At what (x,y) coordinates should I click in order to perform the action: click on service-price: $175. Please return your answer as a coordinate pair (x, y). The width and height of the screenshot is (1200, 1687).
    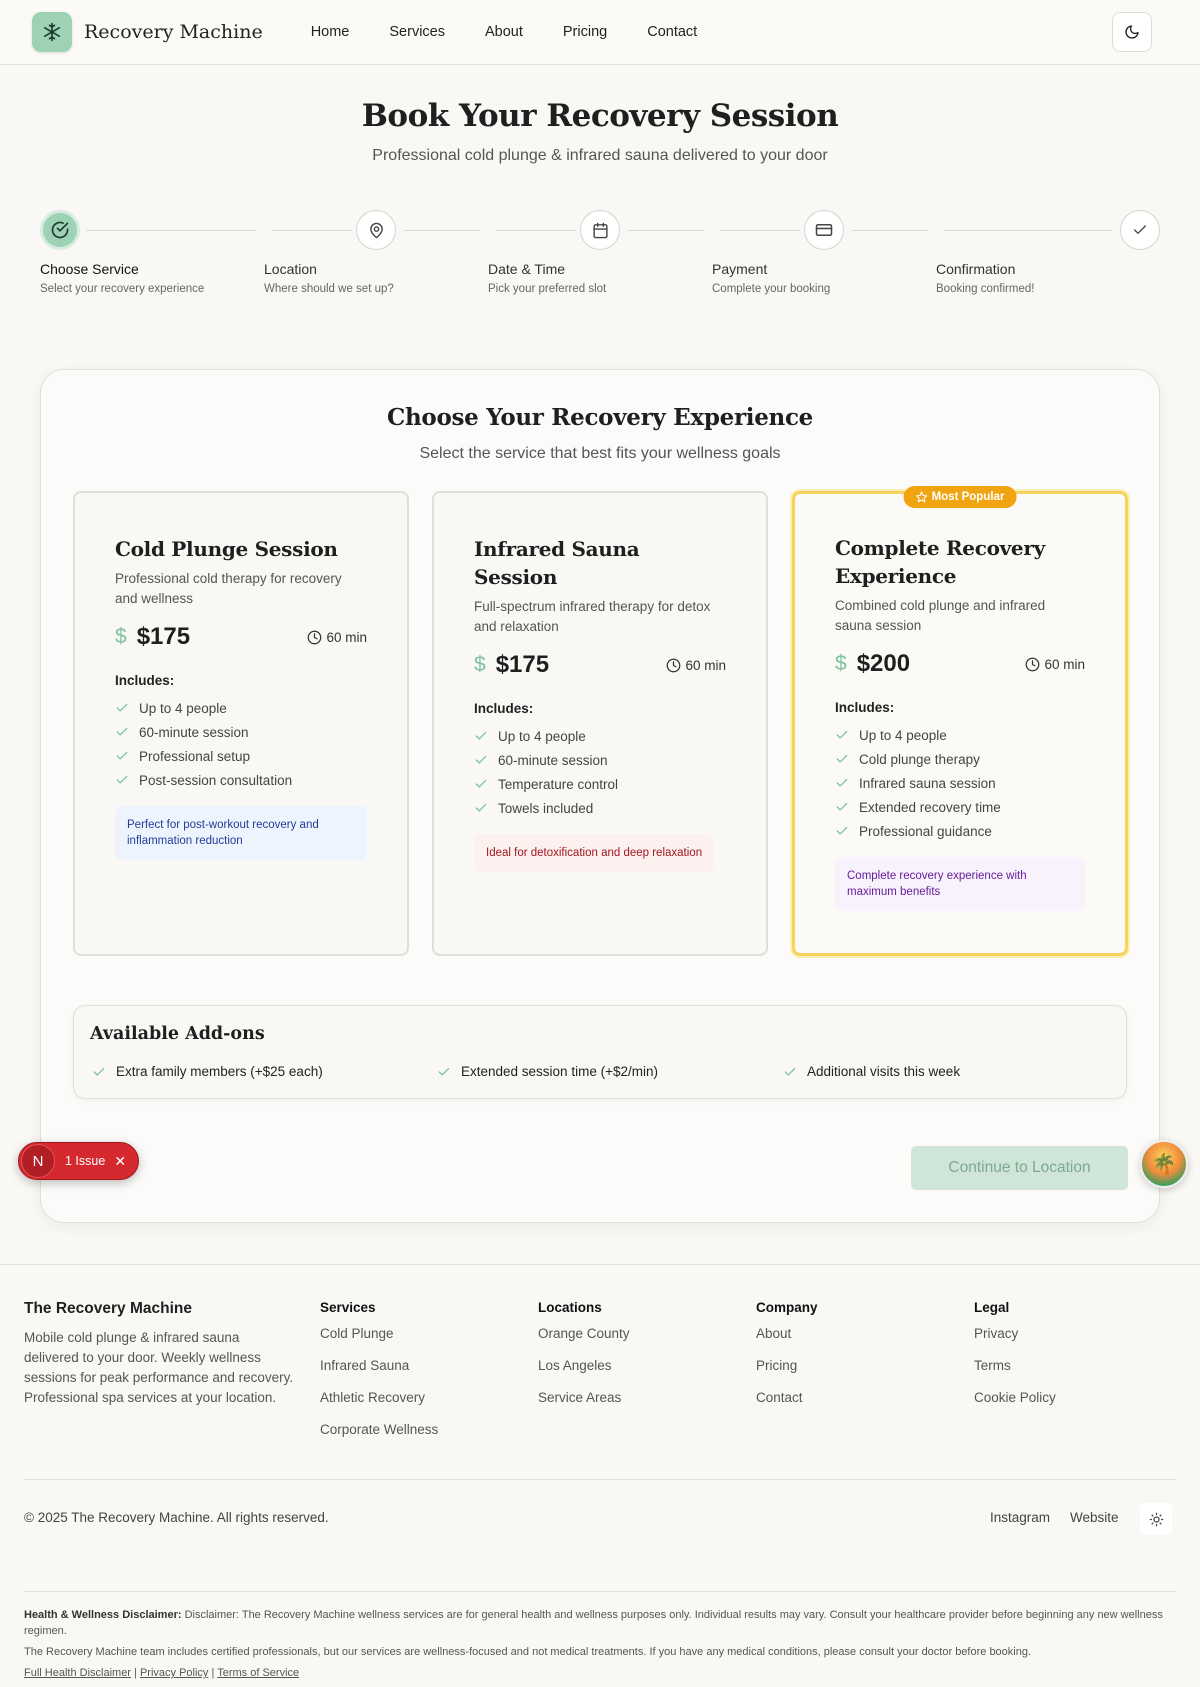
    Looking at the image, I should click on (163, 636).